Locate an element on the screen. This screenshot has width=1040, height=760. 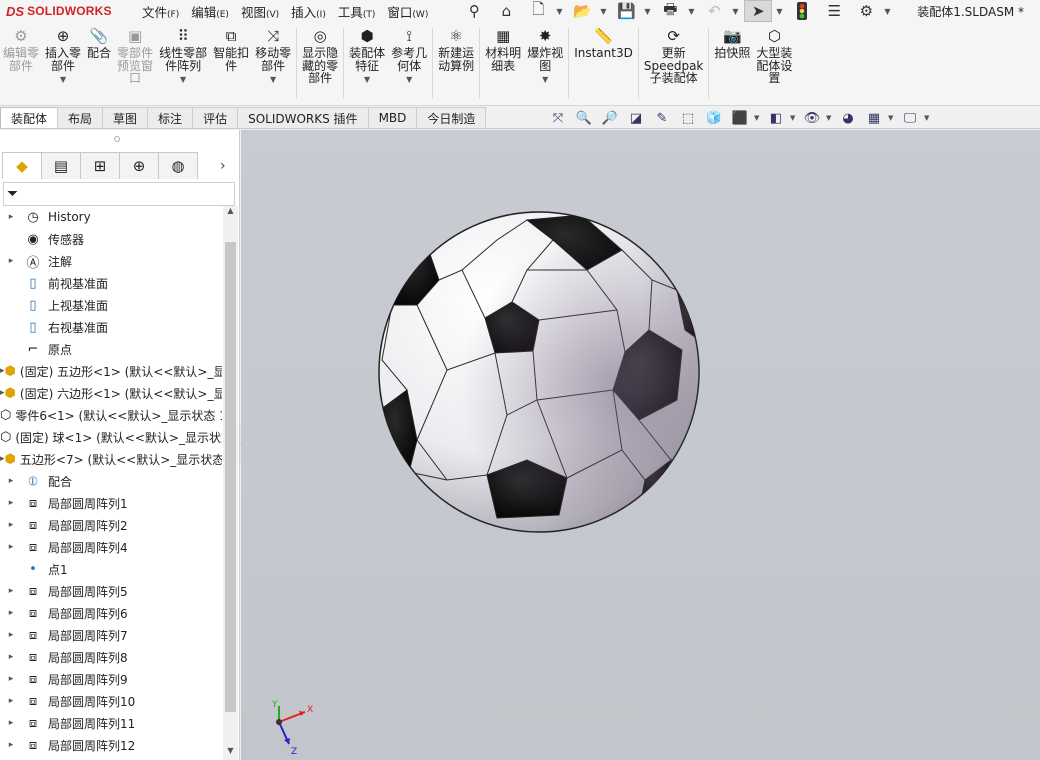
tree-item: ▸ ⦶ 配合 is located at coordinates (111, 481).